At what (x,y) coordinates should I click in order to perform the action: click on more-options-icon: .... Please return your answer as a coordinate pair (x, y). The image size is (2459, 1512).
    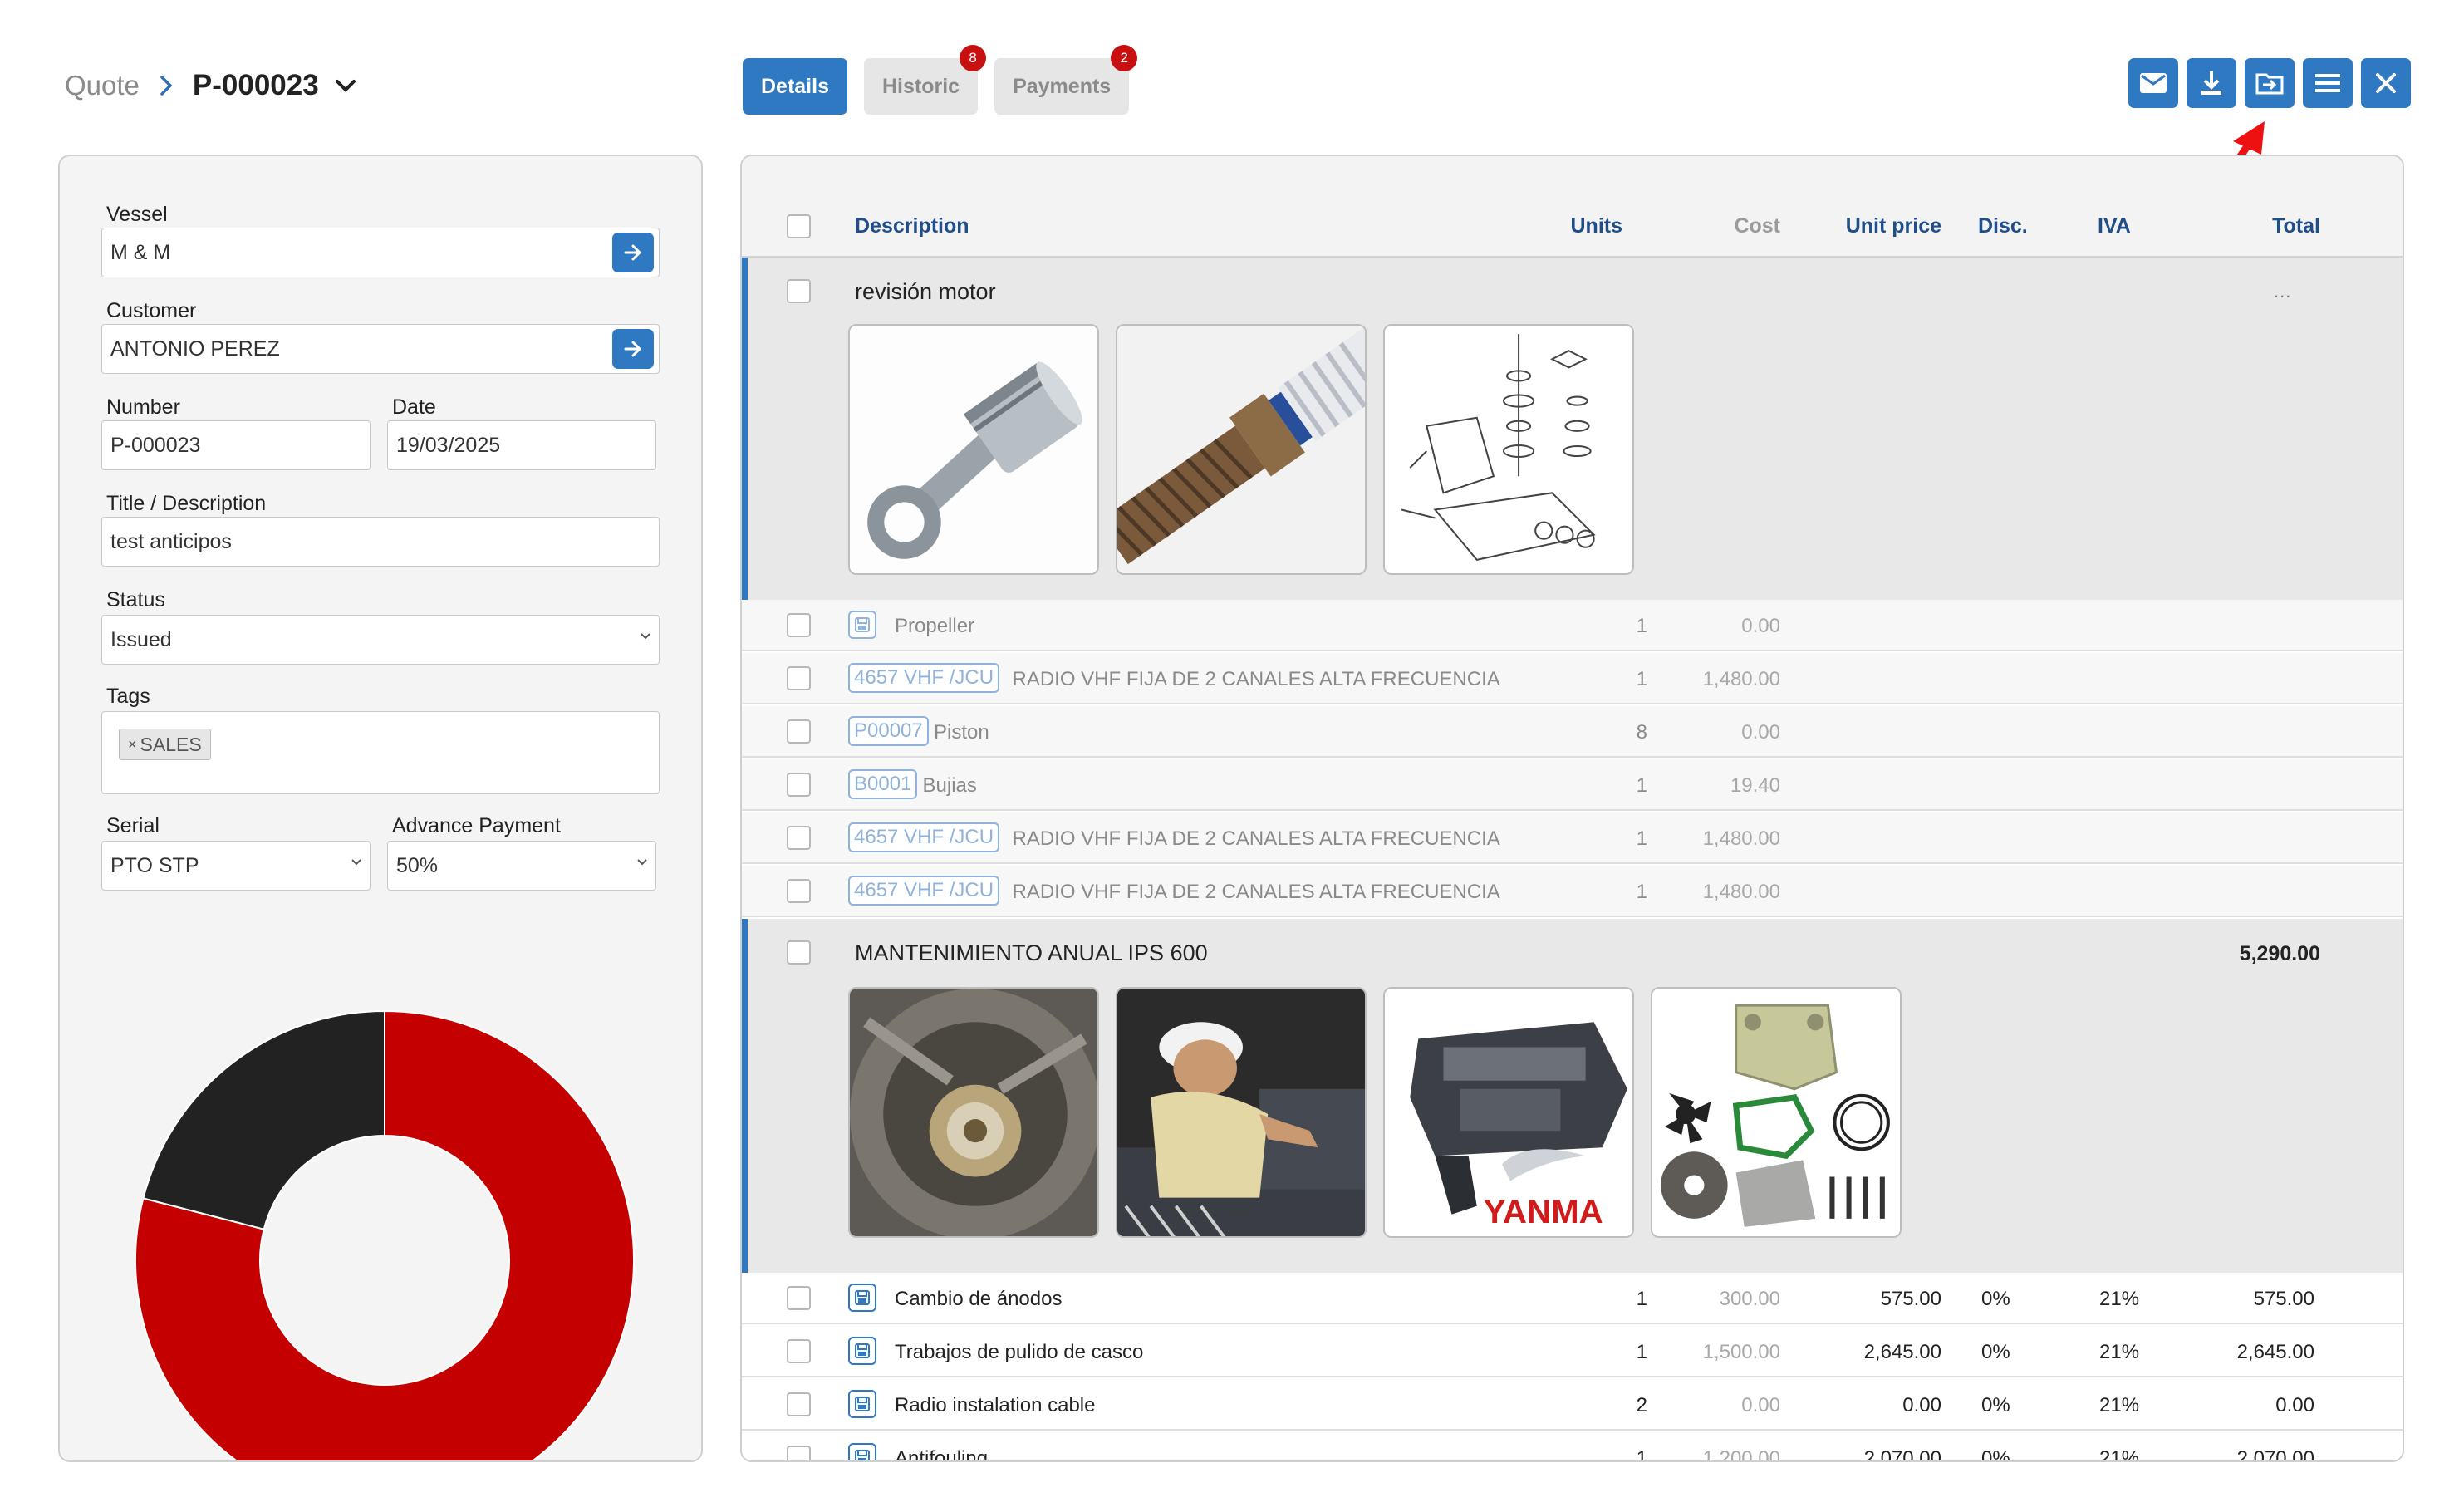
    Looking at the image, I should click on (2282, 291).